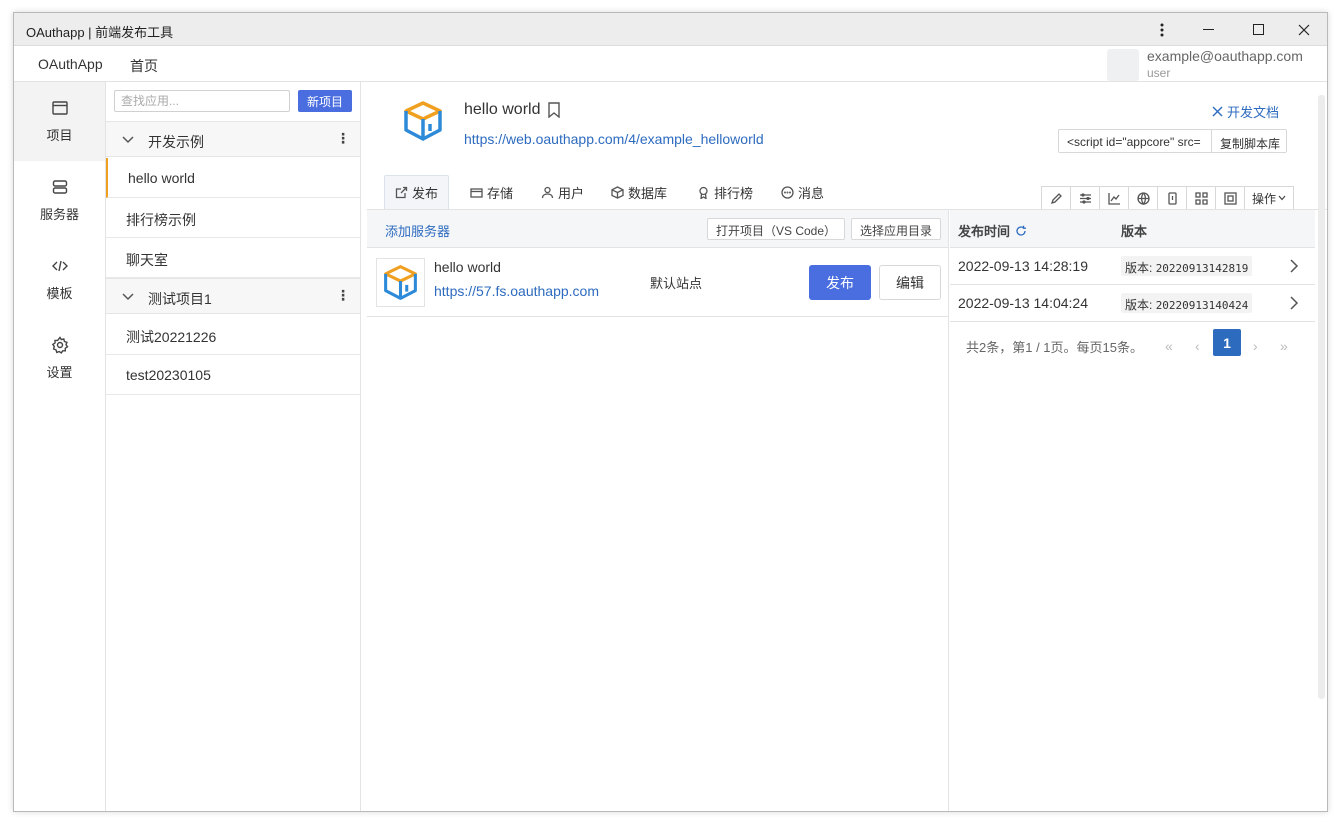  What do you see at coordinates (1021, 231) in the screenshot?
I see `refresh-icon` at bounding box center [1021, 231].